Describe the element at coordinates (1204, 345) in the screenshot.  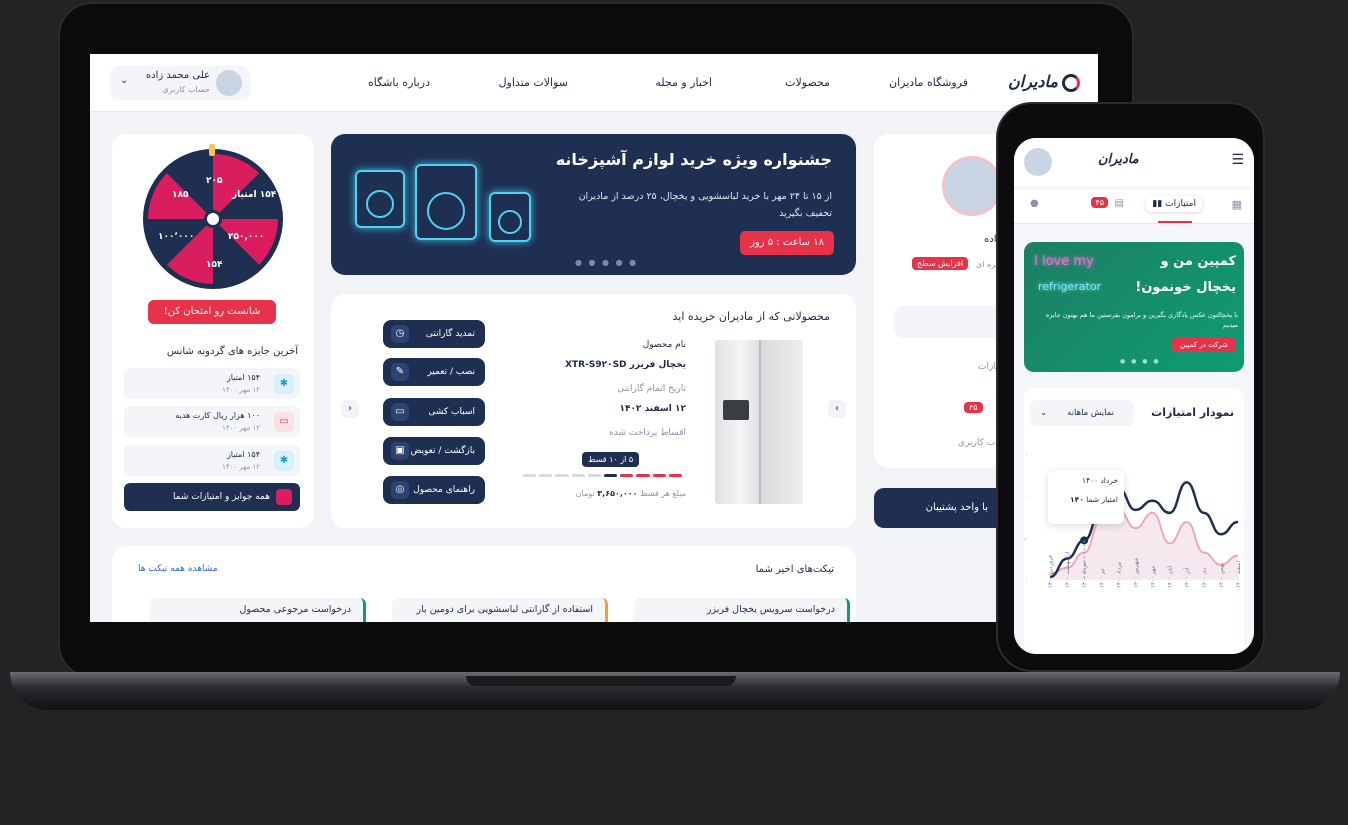
I see `join-campaign-button: شرکت در کمپین` at that location.